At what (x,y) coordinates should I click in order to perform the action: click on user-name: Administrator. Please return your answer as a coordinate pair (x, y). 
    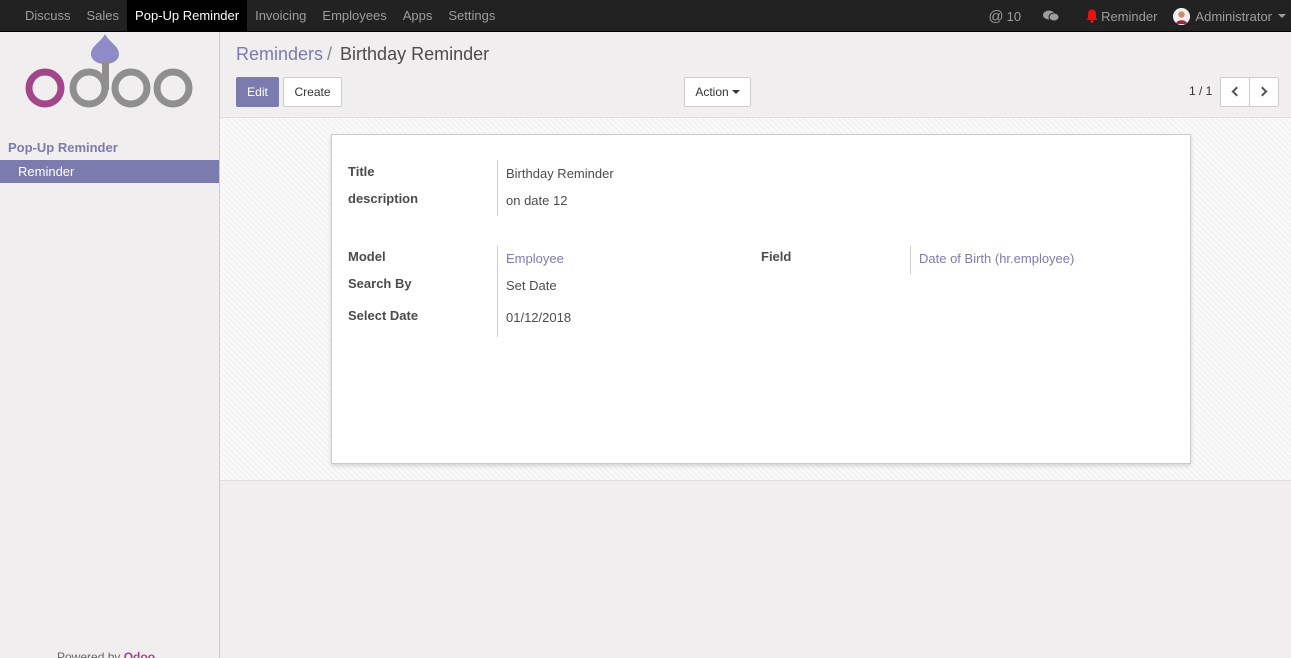
    Looking at the image, I should click on (1233, 16).